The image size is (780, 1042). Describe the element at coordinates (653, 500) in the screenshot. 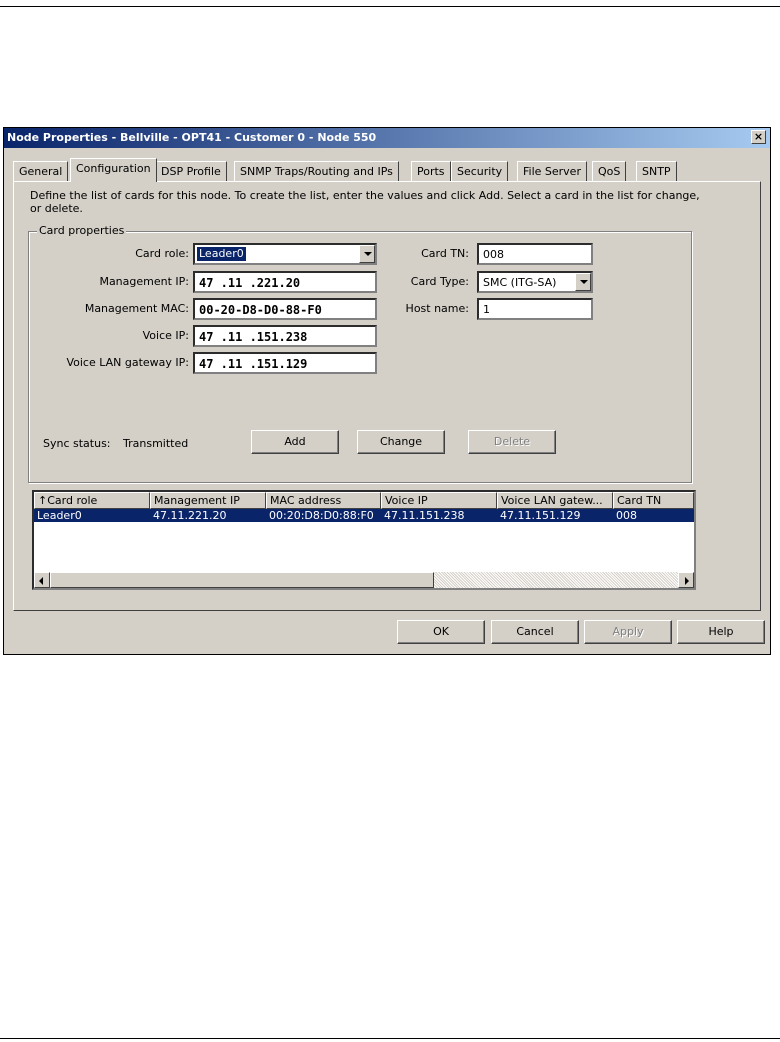

I see `column-header-card-tn: Card TN` at that location.